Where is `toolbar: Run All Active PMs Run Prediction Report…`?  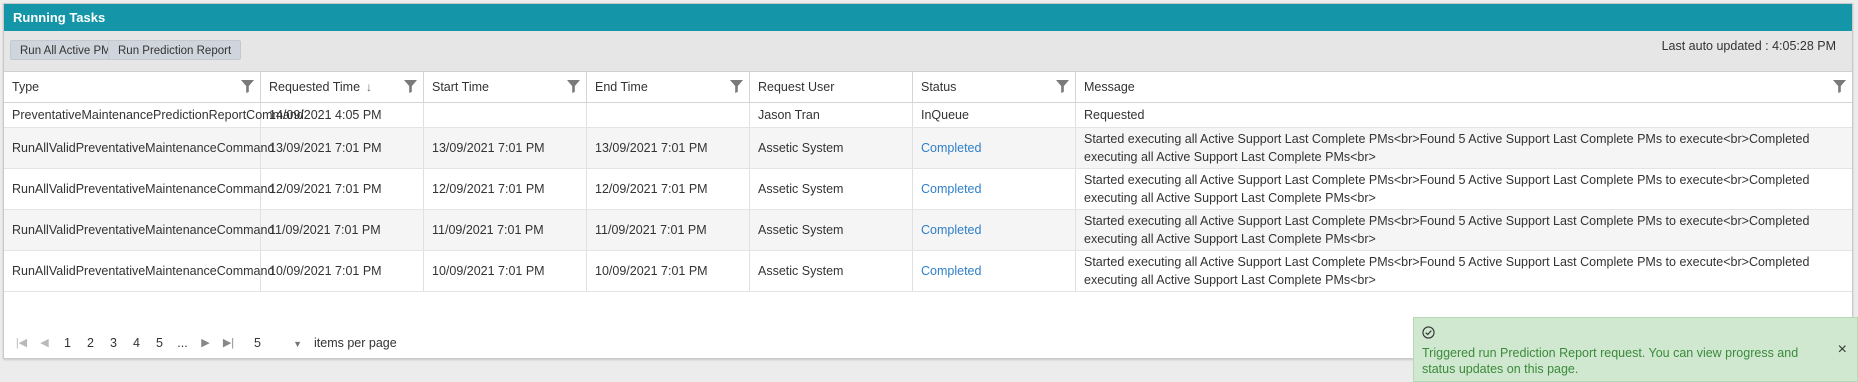 toolbar: Run All Active PMs Run Prediction Report… is located at coordinates (928, 51).